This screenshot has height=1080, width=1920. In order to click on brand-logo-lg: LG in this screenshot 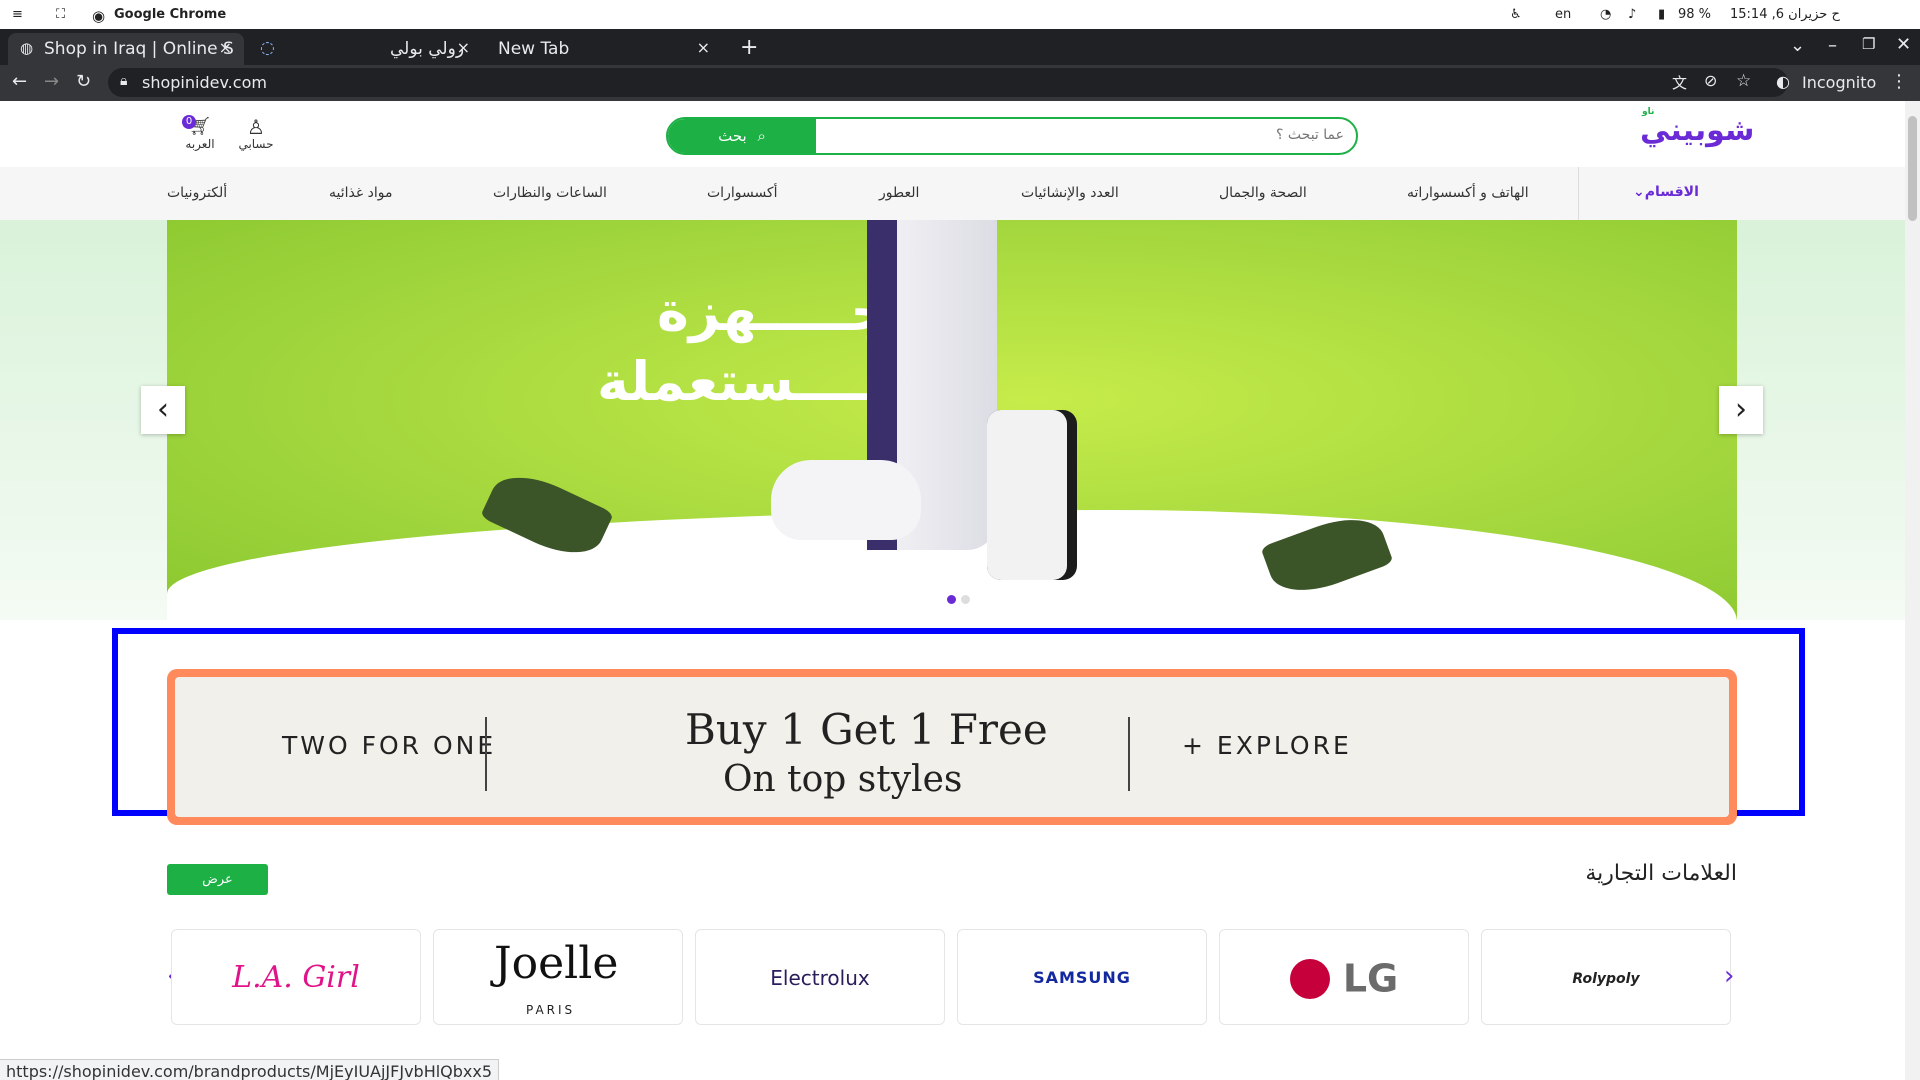, I will do `click(1370, 978)`.